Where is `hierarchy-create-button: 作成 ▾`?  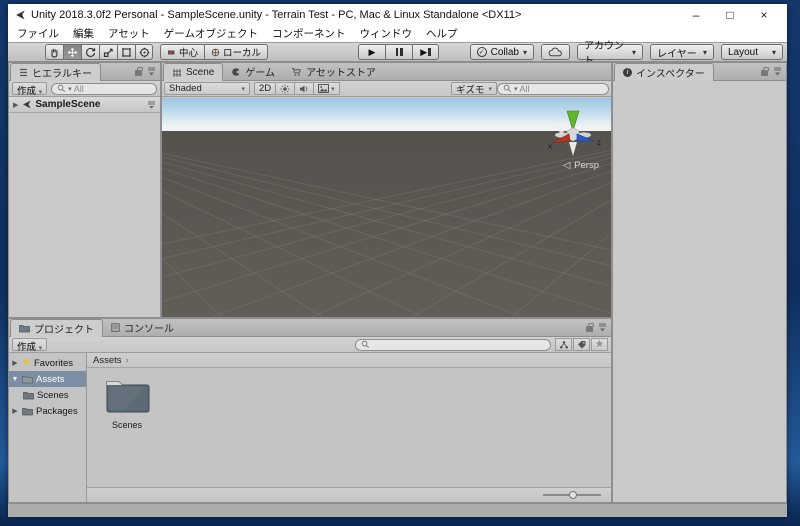
hierarchy-create-button: 作成 ▾ is located at coordinates (30, 89).